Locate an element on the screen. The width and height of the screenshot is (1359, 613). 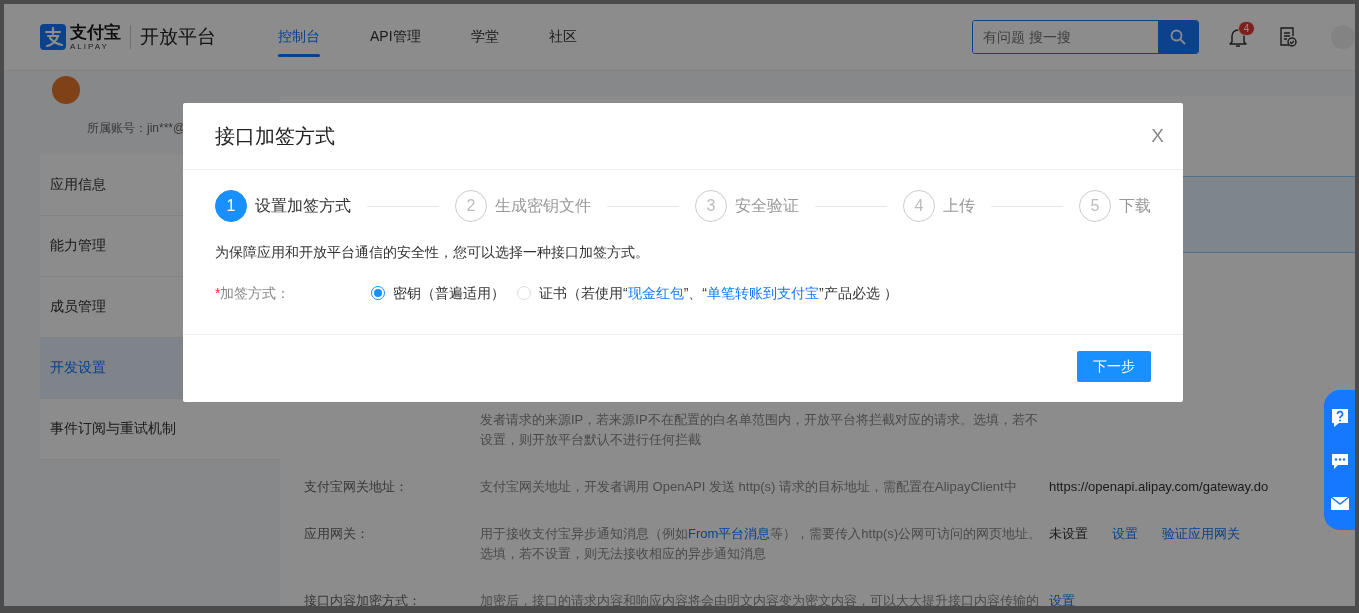
nav-tab: API管理 is located at coordinates (395, 37).